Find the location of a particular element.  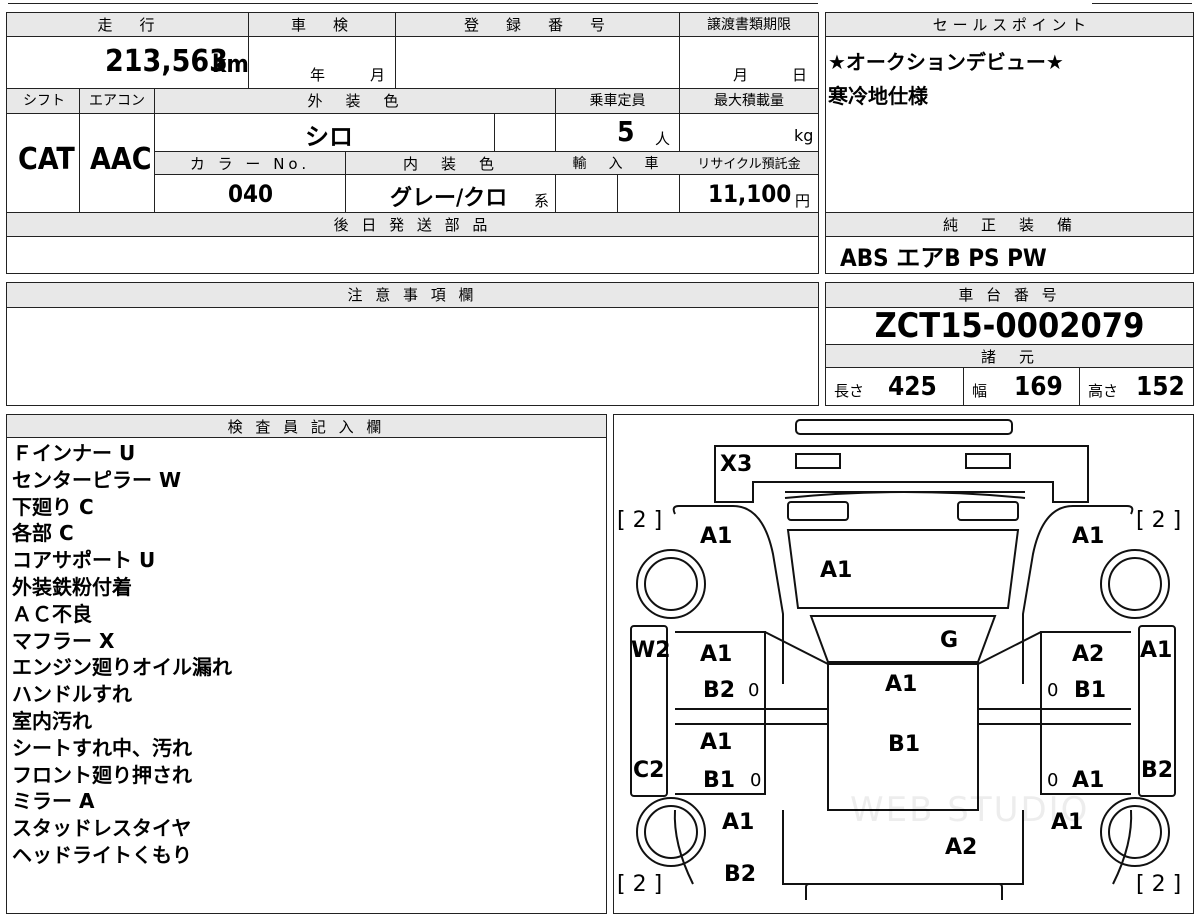

hood-damage: A1 is located at coordinates (836, 570).